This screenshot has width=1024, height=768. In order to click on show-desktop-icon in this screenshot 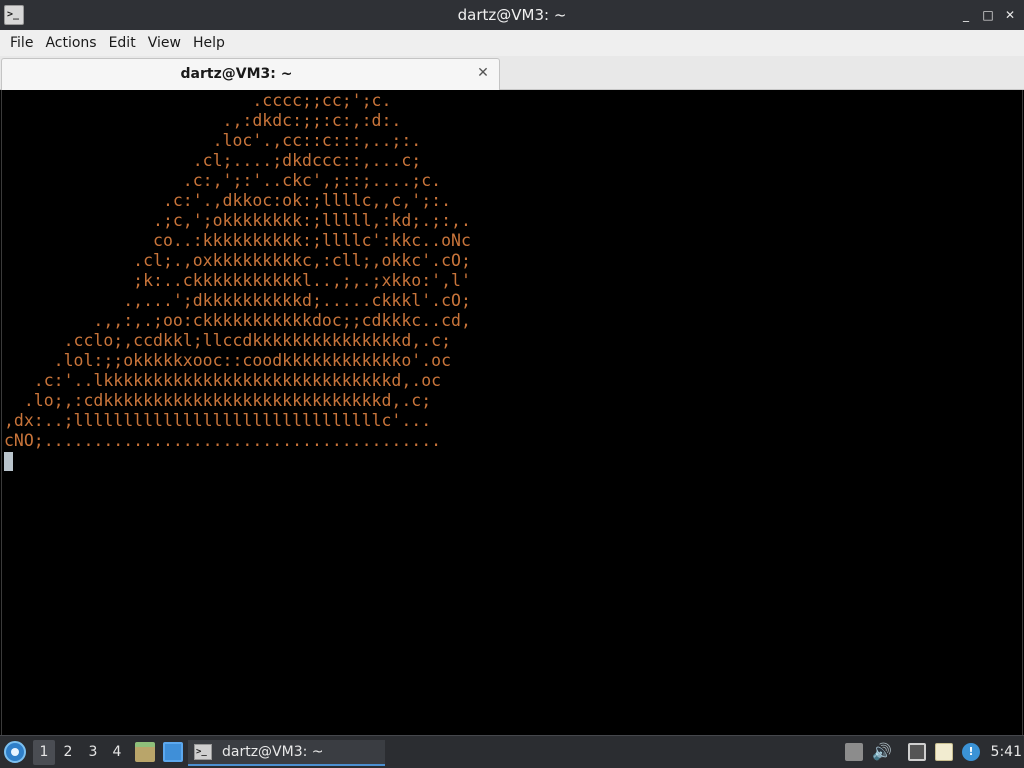, I will do `click(173, 752)`.